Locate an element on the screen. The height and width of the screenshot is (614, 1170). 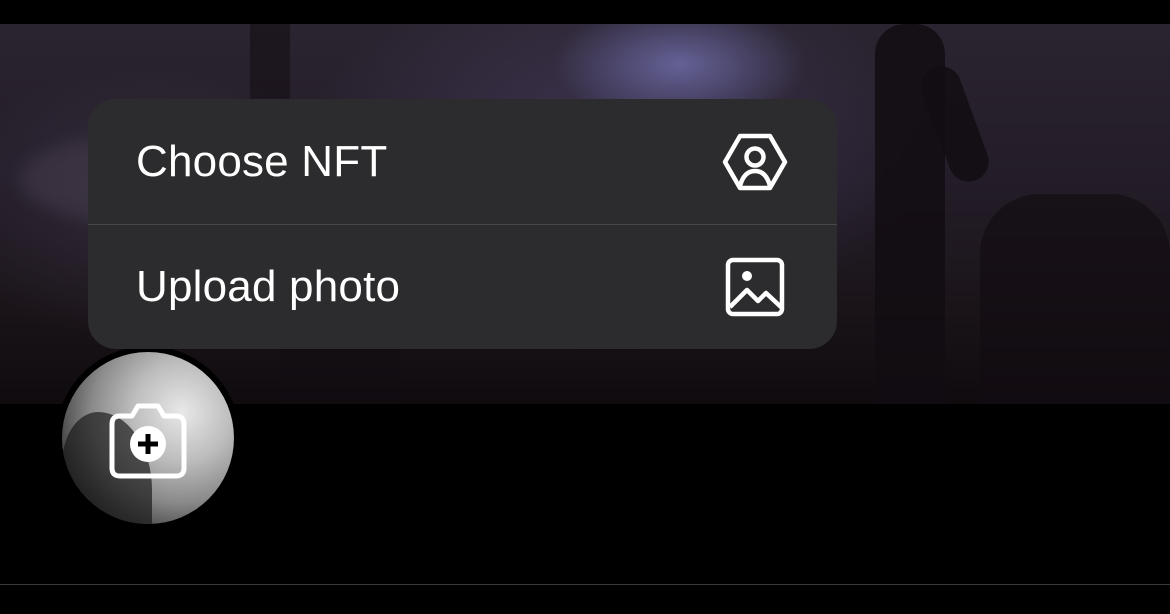
photo-icon is located at coordinates (755, 287).